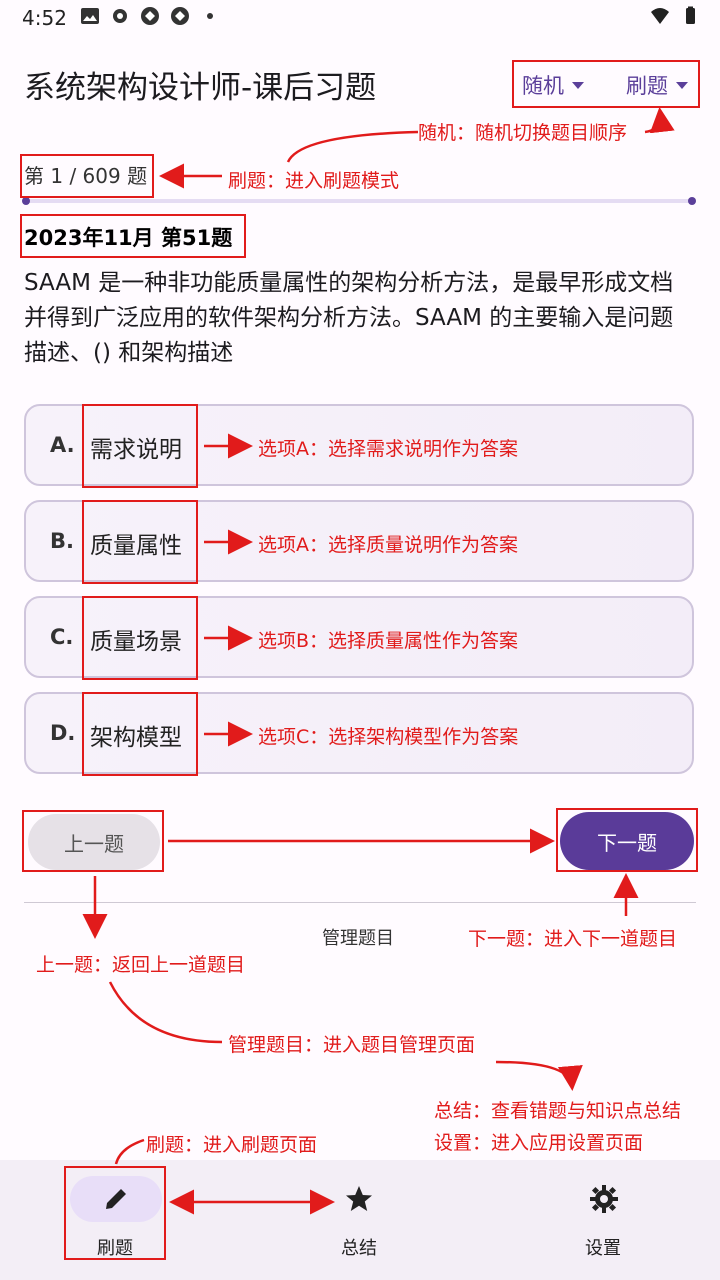  What do you see at coordinates (692, 201) in the screenshot?
I see `progress-end-dot` at bounding box center [692, 201].